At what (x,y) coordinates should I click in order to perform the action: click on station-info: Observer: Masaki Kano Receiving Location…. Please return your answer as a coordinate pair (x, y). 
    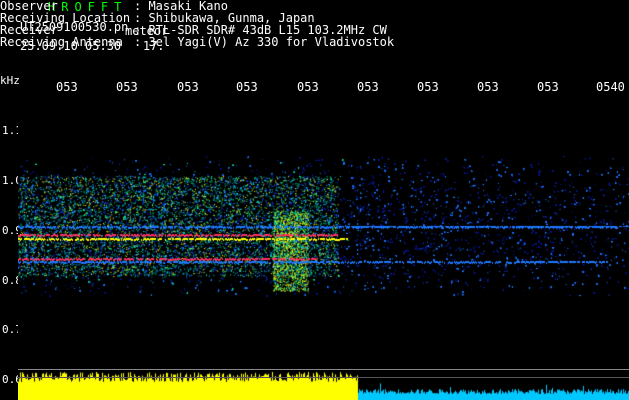
    Looking at the image, I should click on (220, 26).